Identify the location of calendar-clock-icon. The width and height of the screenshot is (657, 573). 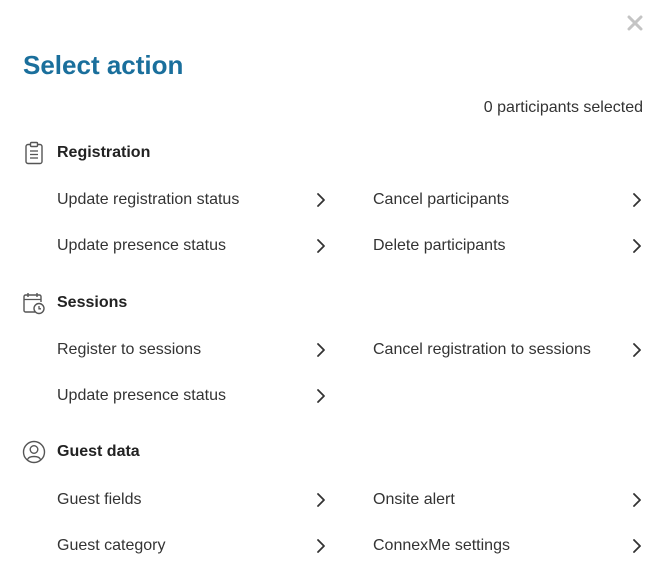
(34, 303).